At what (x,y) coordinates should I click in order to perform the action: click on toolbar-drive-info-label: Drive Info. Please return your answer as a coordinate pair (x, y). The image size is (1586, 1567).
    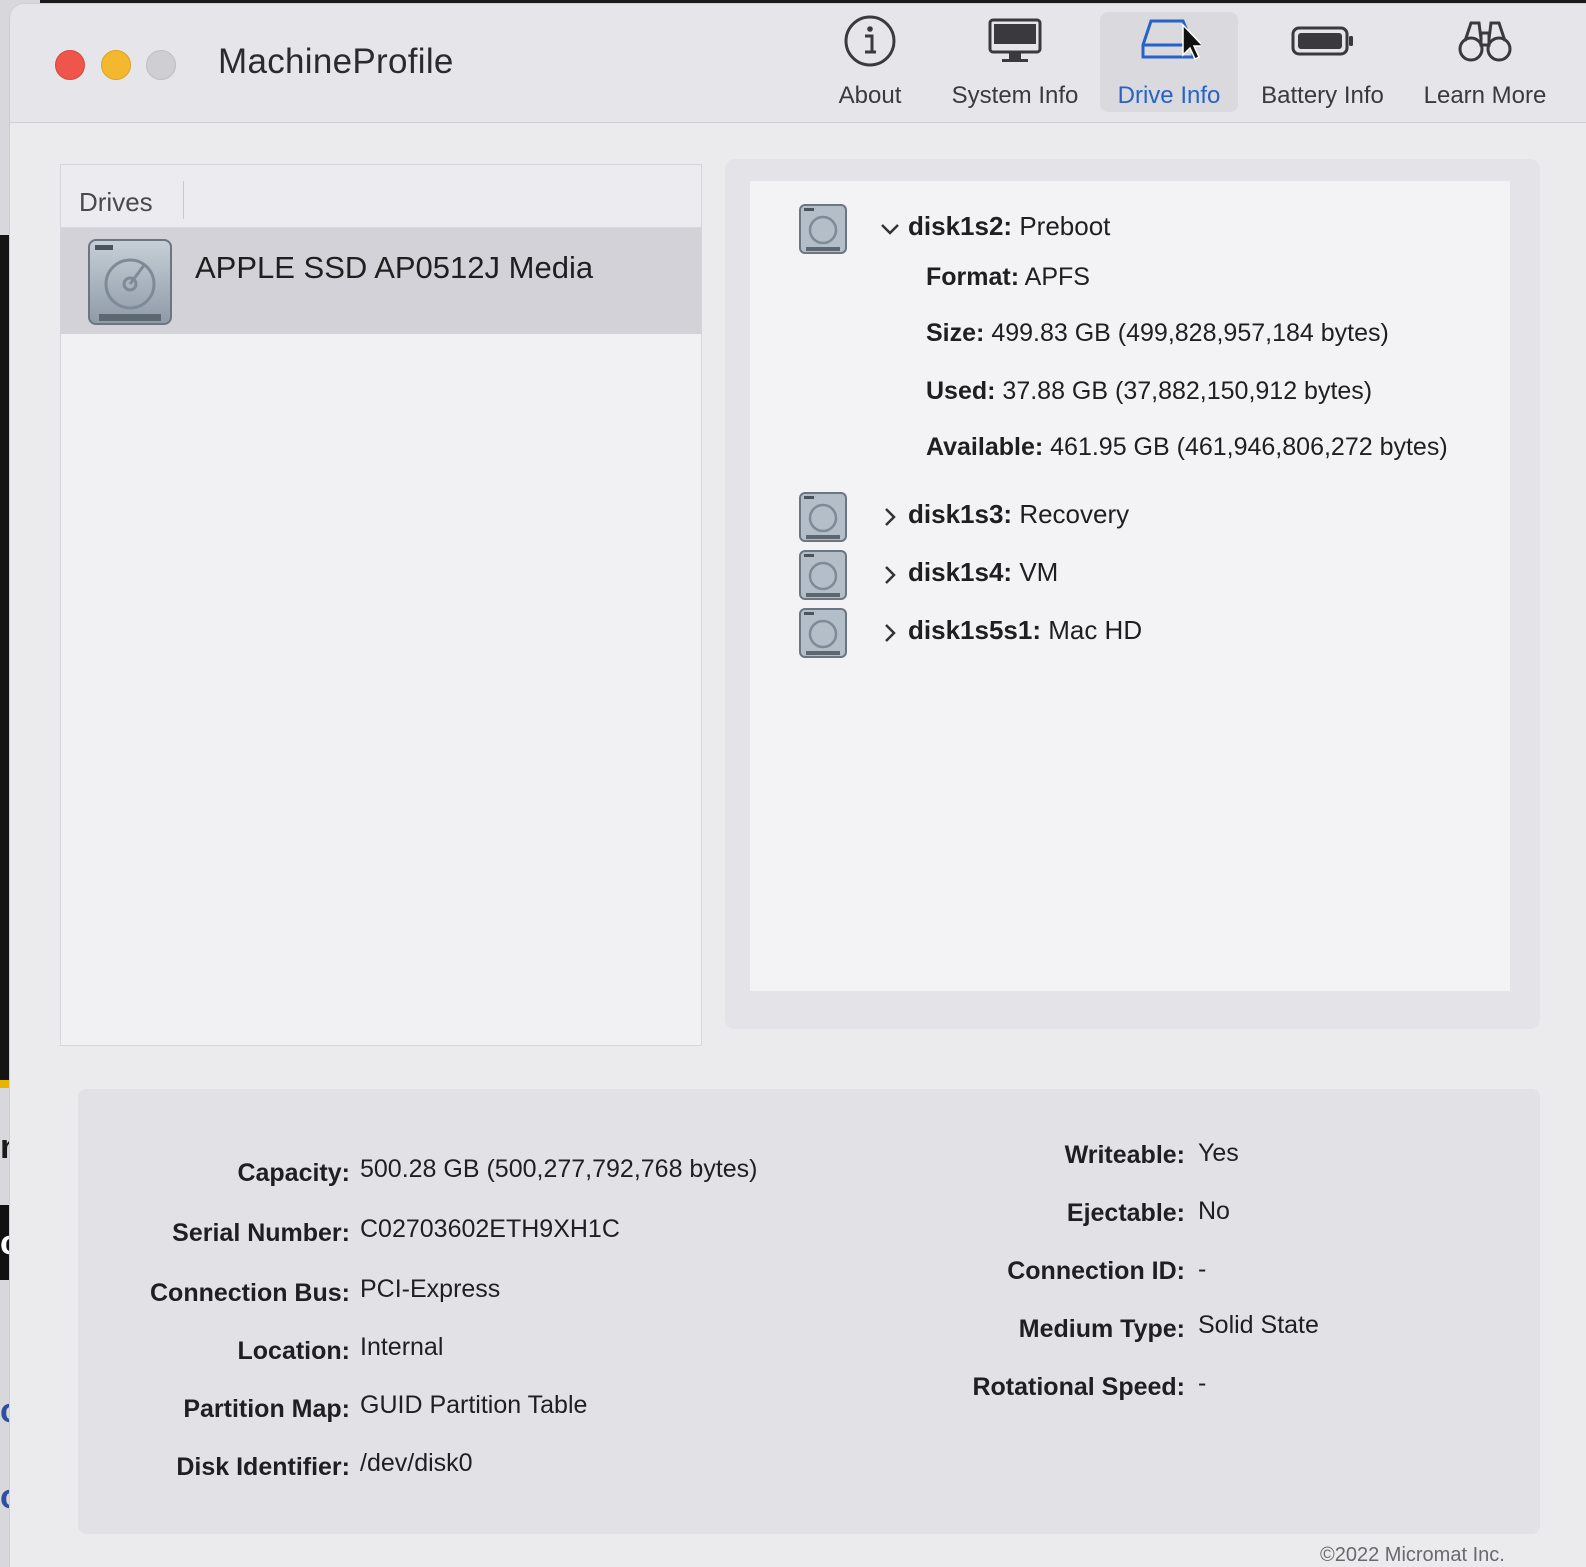
    Looking at the image, I should click on (1169, 95).